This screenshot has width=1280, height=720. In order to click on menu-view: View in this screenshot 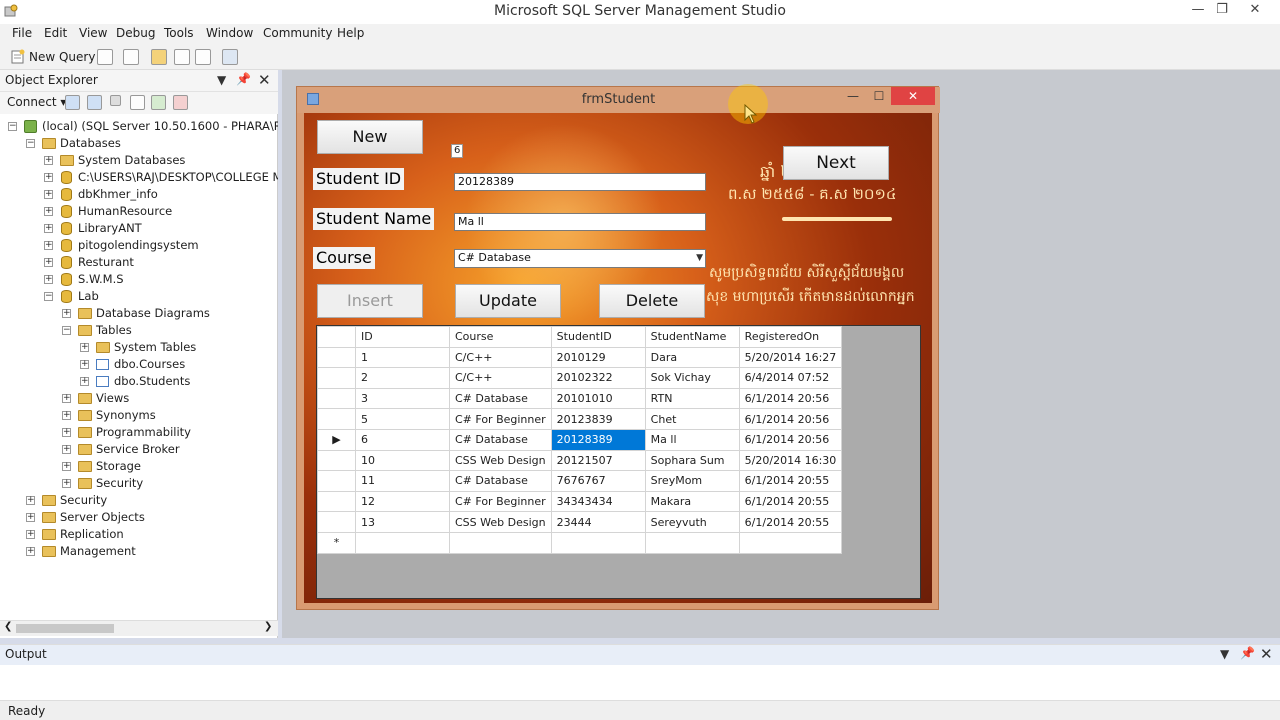, I will do `click(93, 33)`.